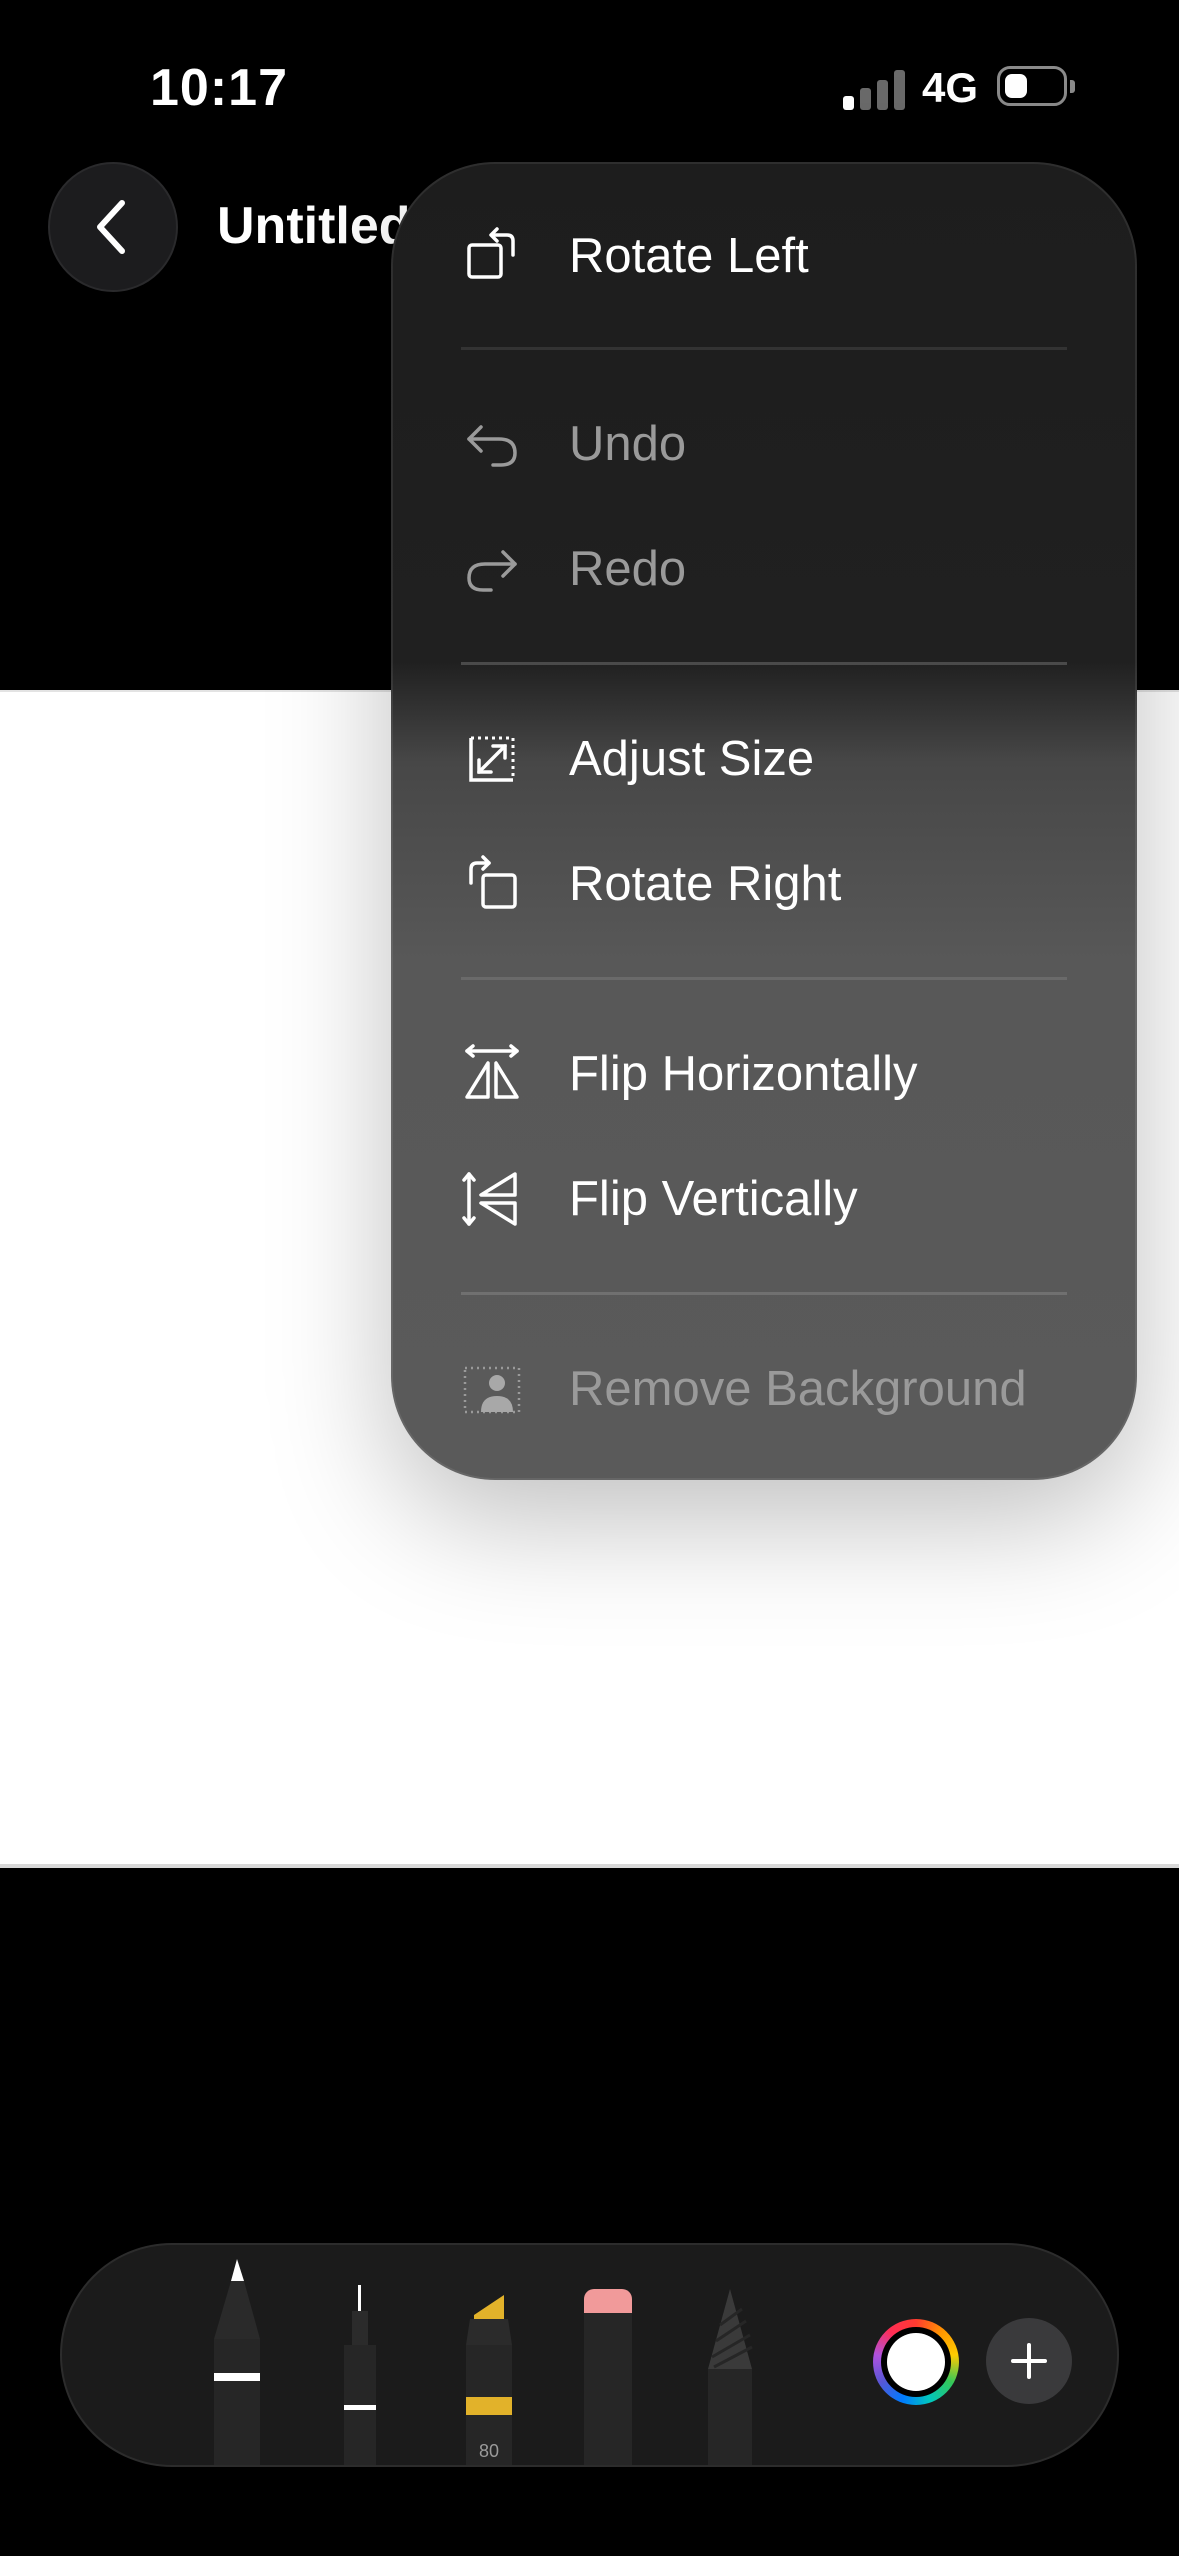  Describe the element at coordinates (491, 253) in the screenshot. I see `rotate-left-icon` at that location.